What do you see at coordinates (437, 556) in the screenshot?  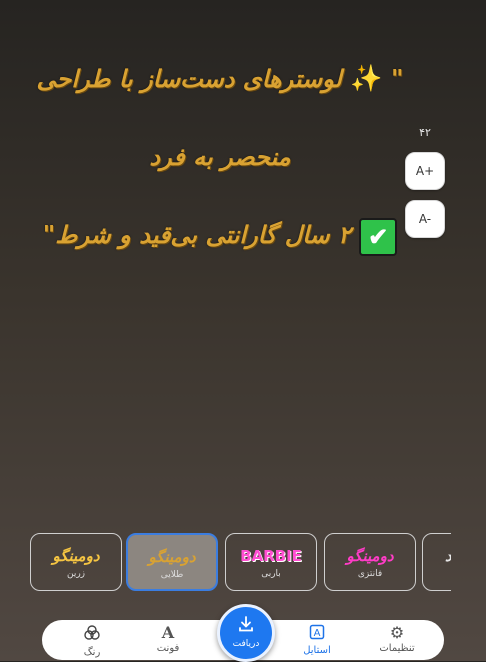 I see `style-preview: د` at bounding box center [437, 556].